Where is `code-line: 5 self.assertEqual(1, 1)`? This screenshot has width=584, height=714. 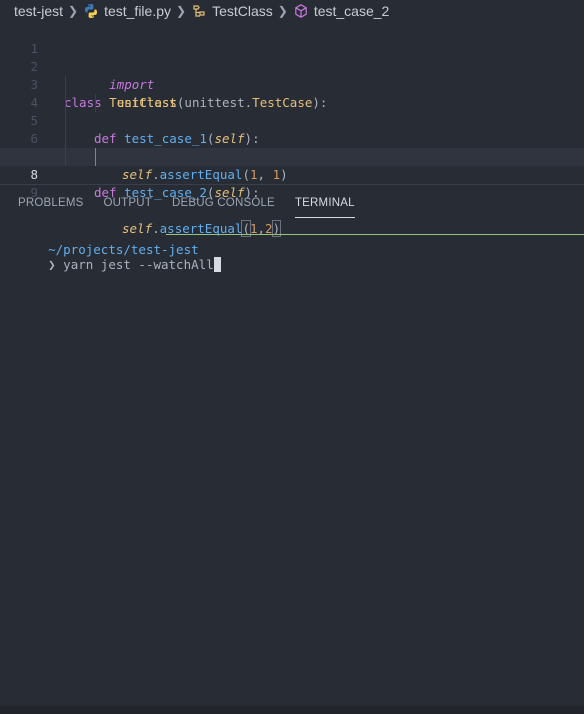
code-line: 5 self.assertEqual(1, 1) is located at coordinates (292, 138).